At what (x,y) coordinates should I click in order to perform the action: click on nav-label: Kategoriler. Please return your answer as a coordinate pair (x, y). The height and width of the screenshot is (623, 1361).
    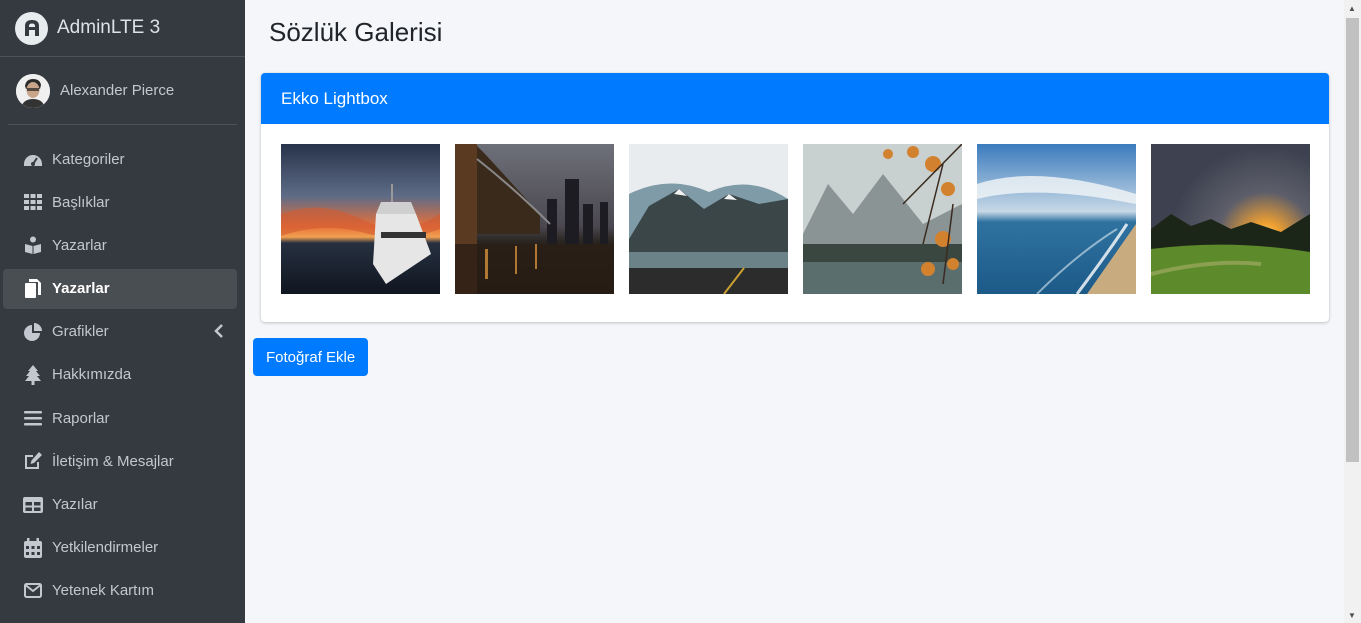
    Looking at the image, I should click on (88, 159).